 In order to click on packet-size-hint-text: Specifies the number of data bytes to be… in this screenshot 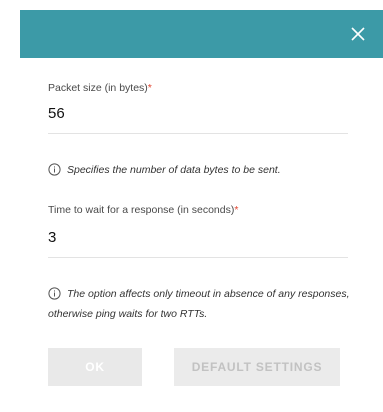, I will do `click(174, 170)`.